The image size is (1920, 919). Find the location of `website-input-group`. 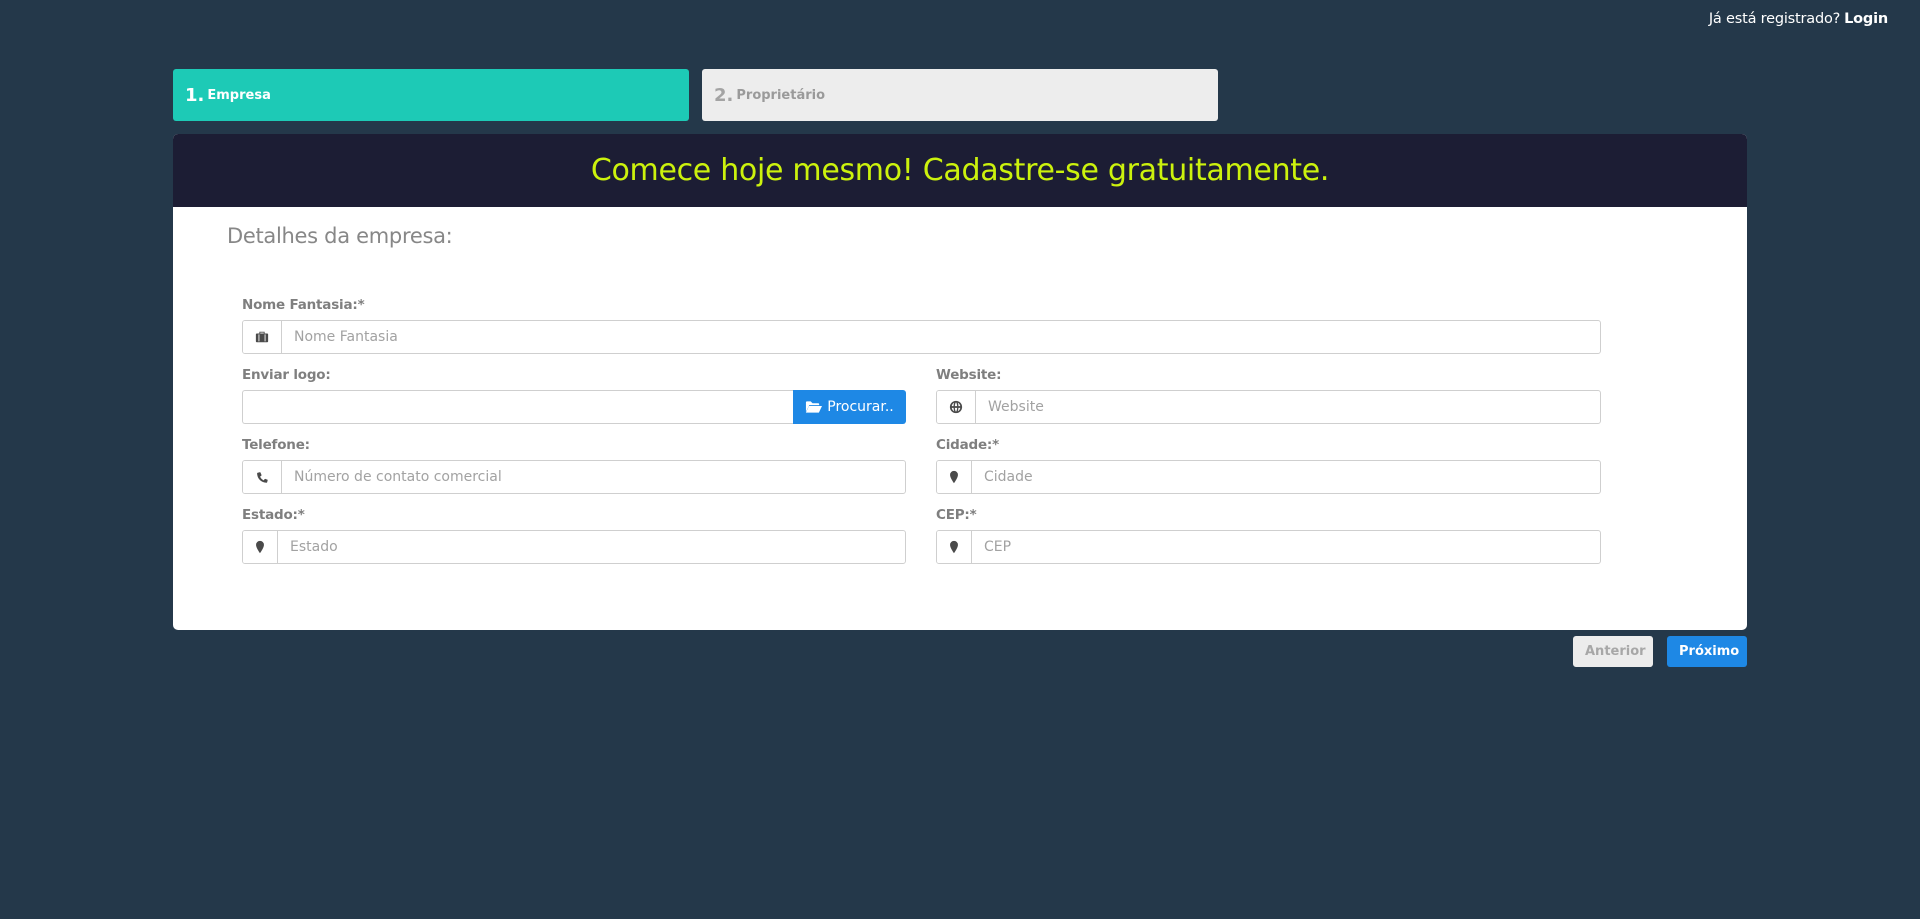

website-input-group is located at coordinates (1268, 407).